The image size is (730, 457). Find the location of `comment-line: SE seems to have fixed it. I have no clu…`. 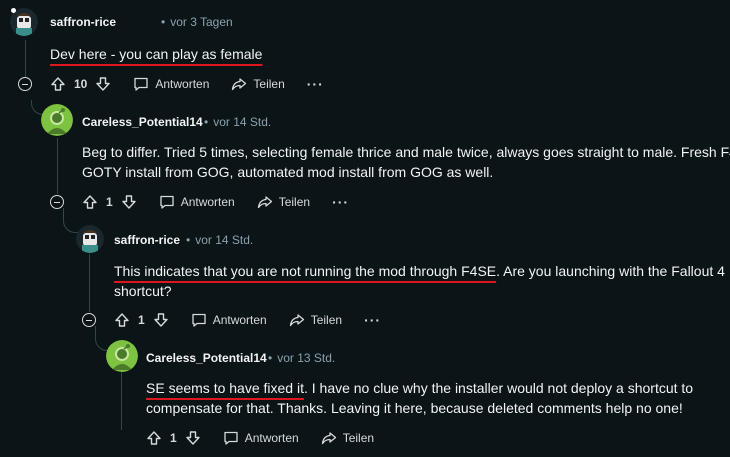

comment-line: SE seems to have fixed it. I have no clu… is located at coordinates (438, 388).